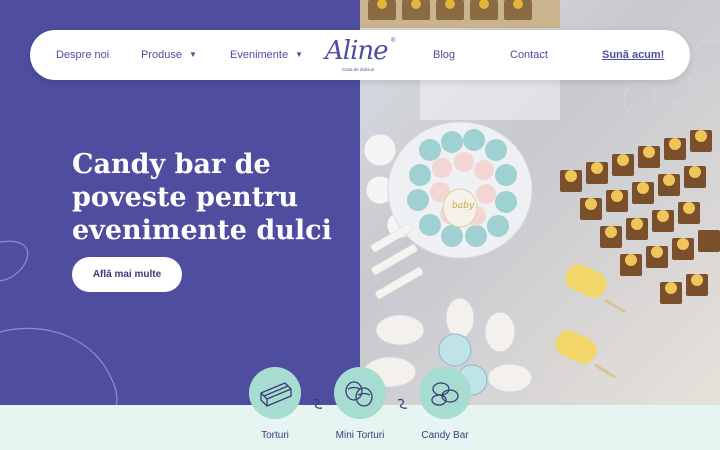  What do you see at coordinates (633, 55) in the screenshot?
I see `call-now-link: Sună acum!` at bounding box center [633, 55].